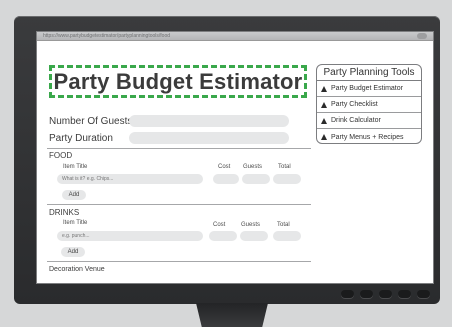 This screenshot has height=327, width=452. I want to click on tools-item-menus-recipes: Party Menus + Recipes, so click(369, 136).